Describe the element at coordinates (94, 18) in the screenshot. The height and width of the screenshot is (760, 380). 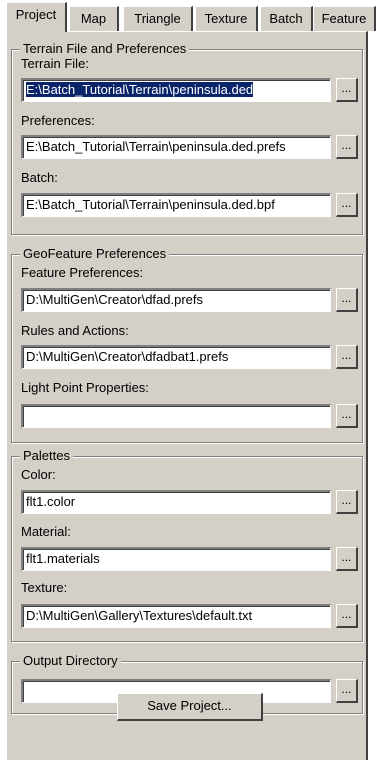
I see `tab-map: Map` at that location.